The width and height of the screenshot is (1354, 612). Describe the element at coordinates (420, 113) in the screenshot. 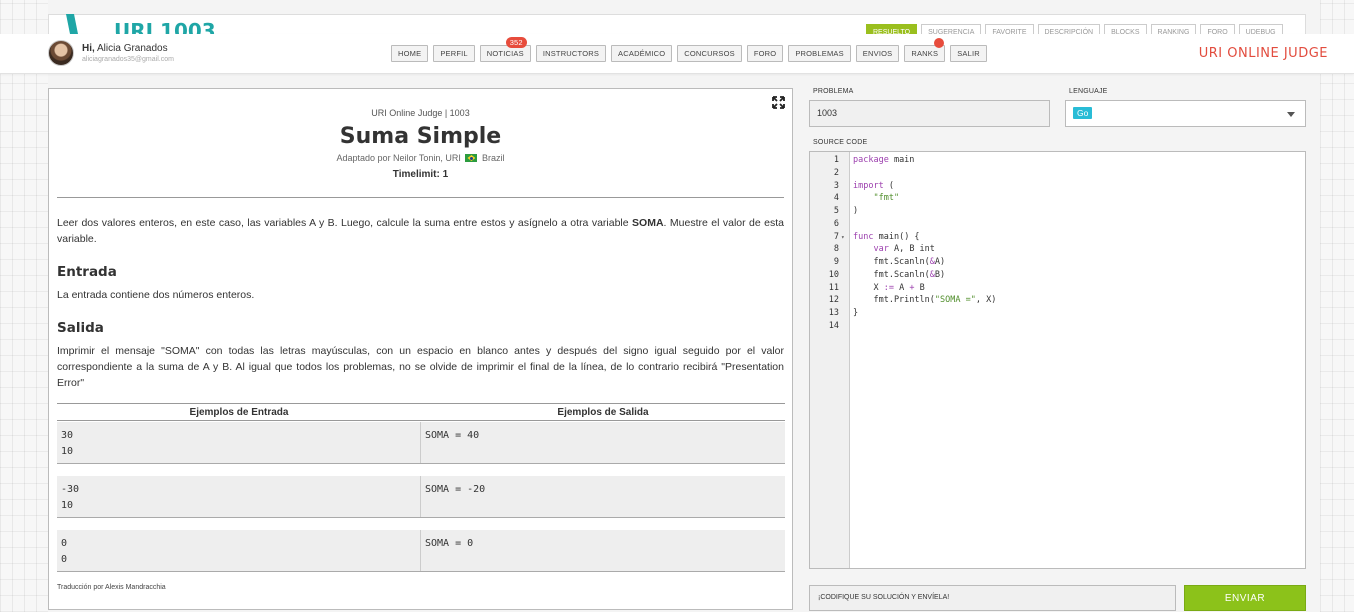

I see `problem-meta: URI Online Judge | 1003` at that location.